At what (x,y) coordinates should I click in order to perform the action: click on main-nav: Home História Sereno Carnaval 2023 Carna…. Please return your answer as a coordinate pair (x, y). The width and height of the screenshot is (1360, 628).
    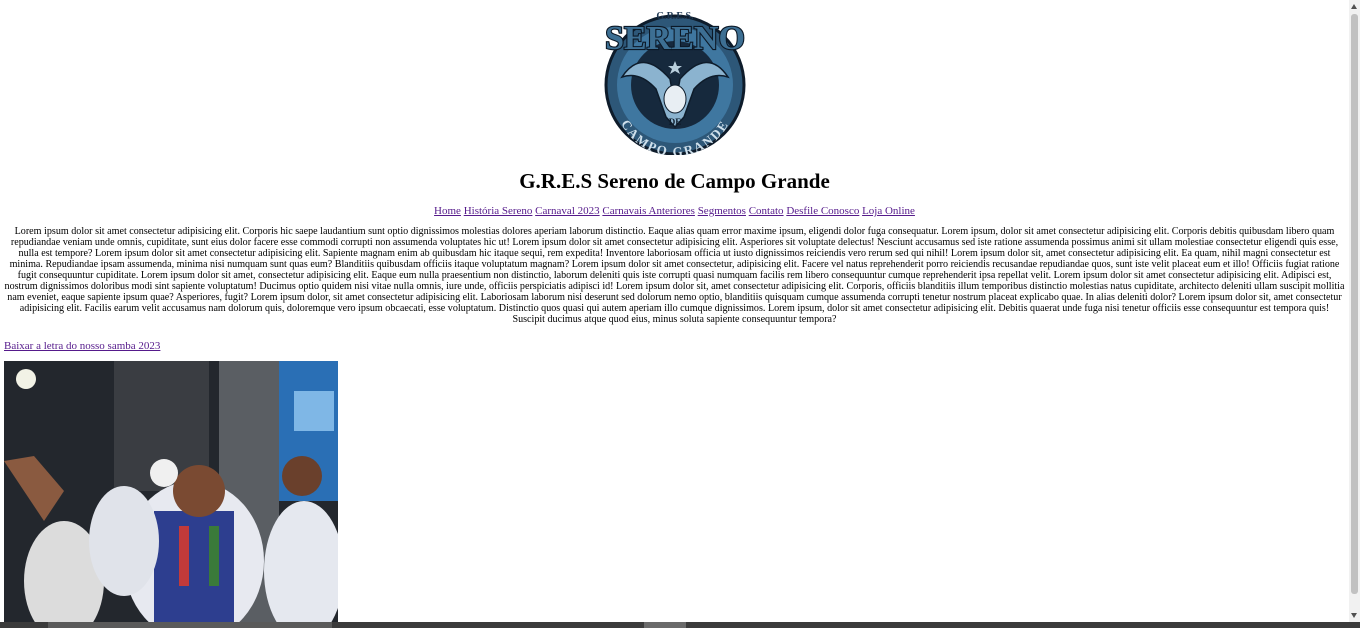
    Looking at the image, I should click on (674, 211).